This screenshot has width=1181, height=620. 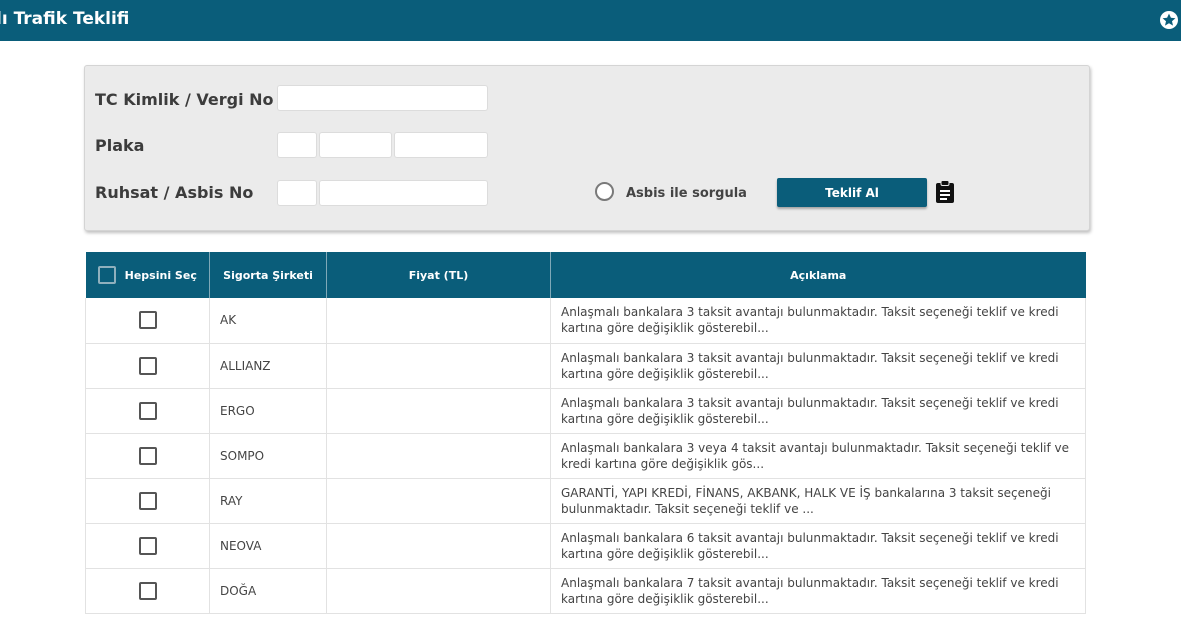 What do you see at coordinates (268, 411) in the screenshot?
I see `company-name: ERGO` at bounding box center [268, 411].